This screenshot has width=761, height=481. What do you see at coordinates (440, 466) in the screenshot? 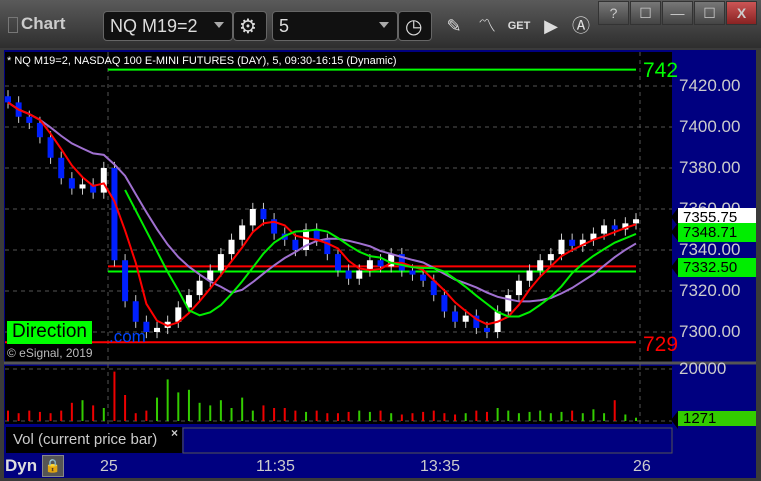
I see `x-tick: 13:35` at bounding box center [440, 466].